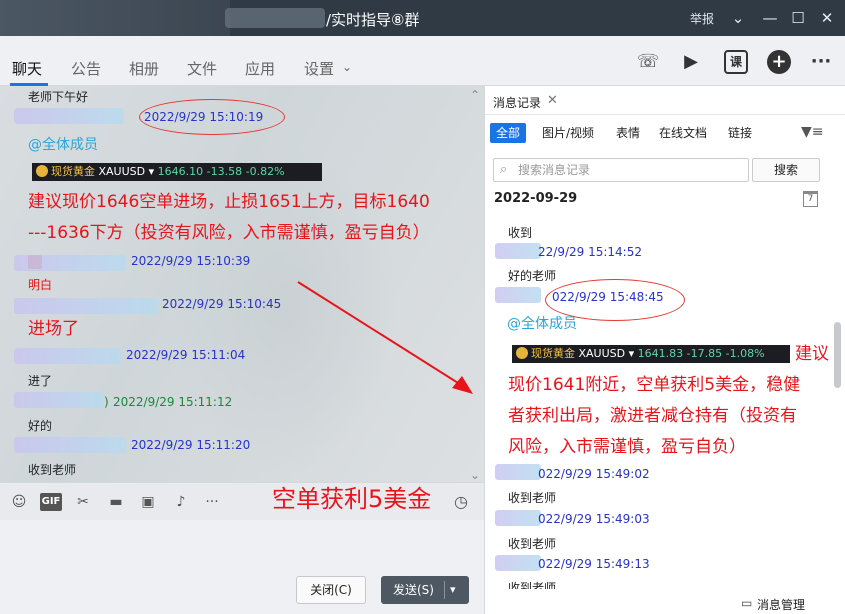 This screenshot has height=614, width=845. I want to click on message-time: 2022/9/29 15:11:20, so click(191, 445).